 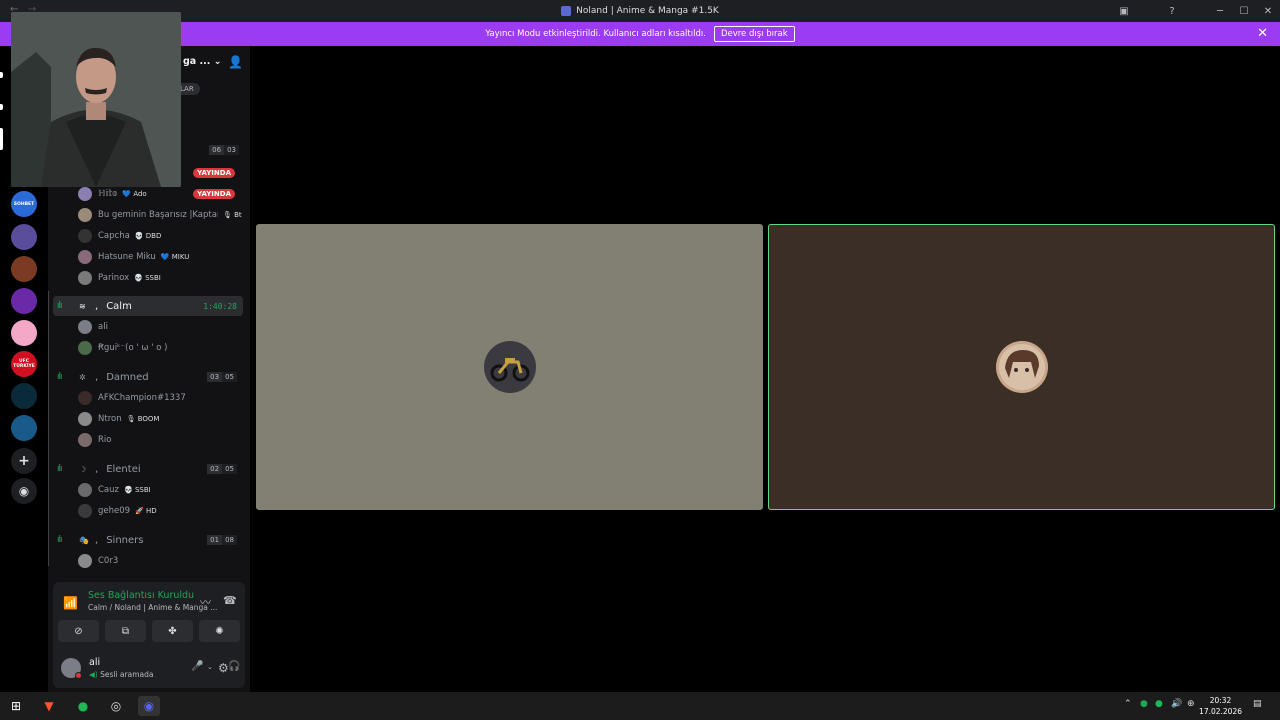 I want to click on user-name: Hatsune Miku, so click(x=127, y=257).